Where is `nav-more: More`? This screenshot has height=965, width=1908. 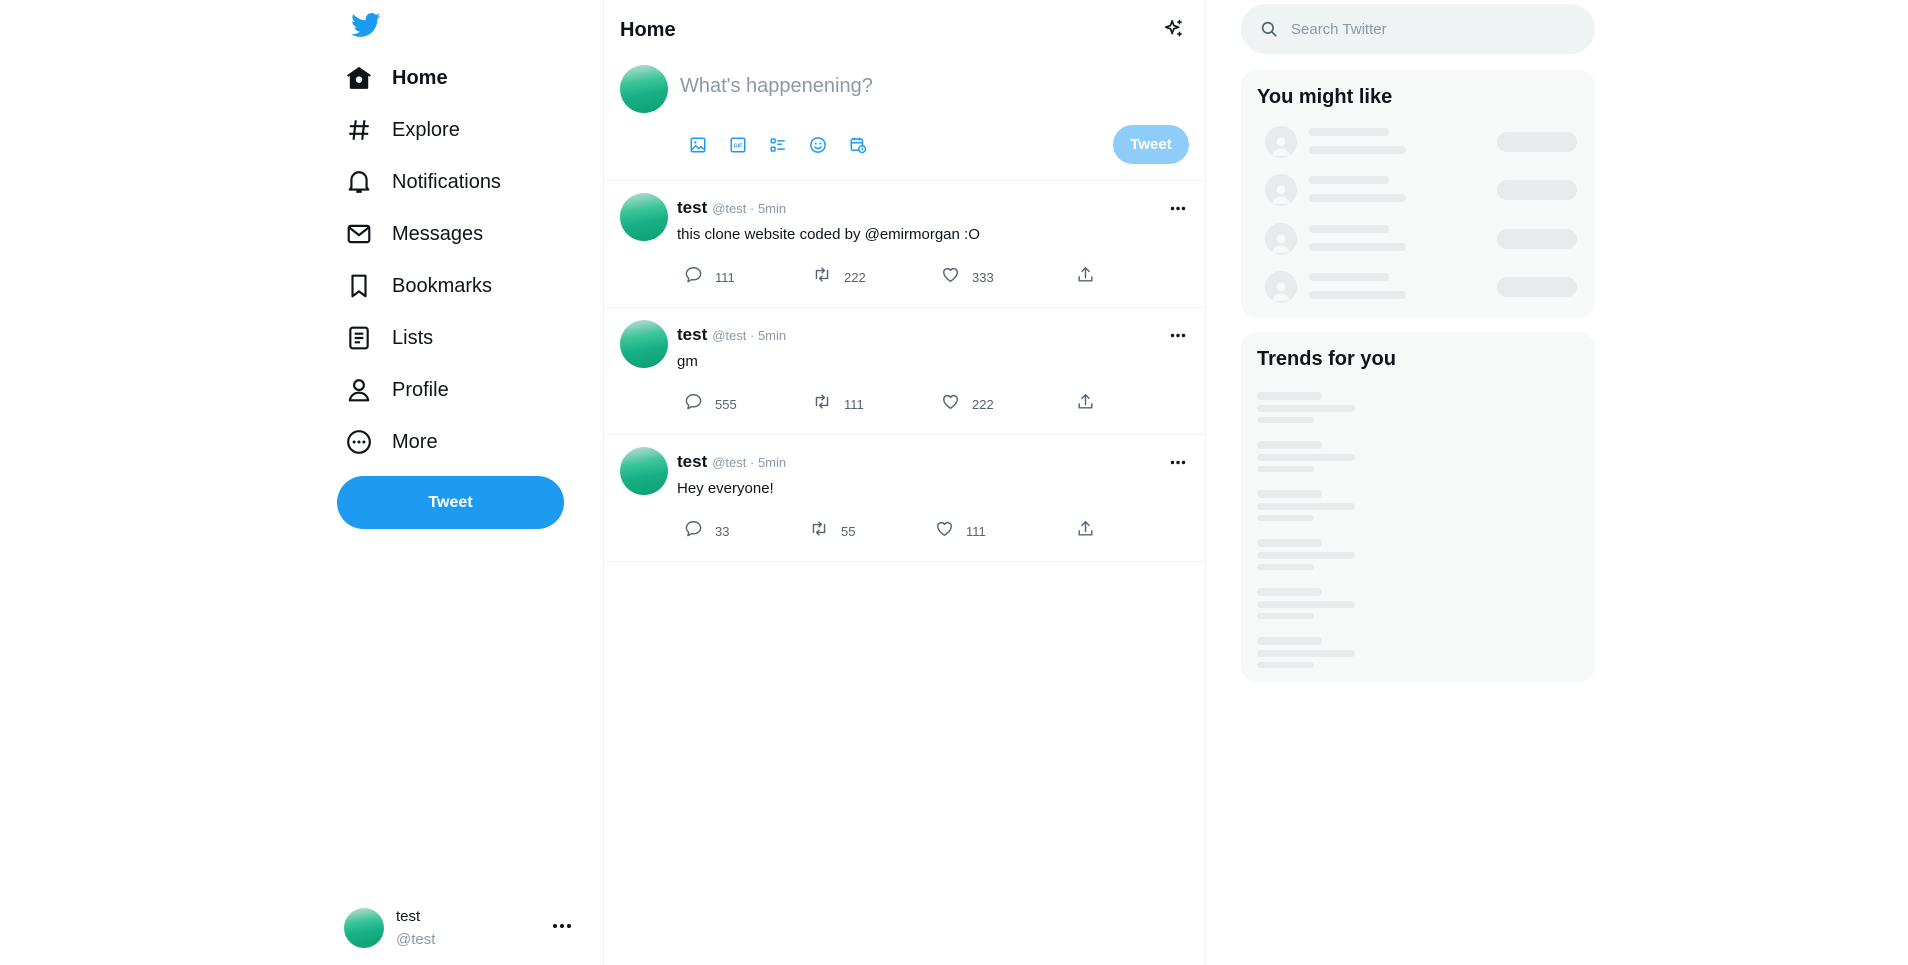 nav-more: More is located at coordinates (391, 442).